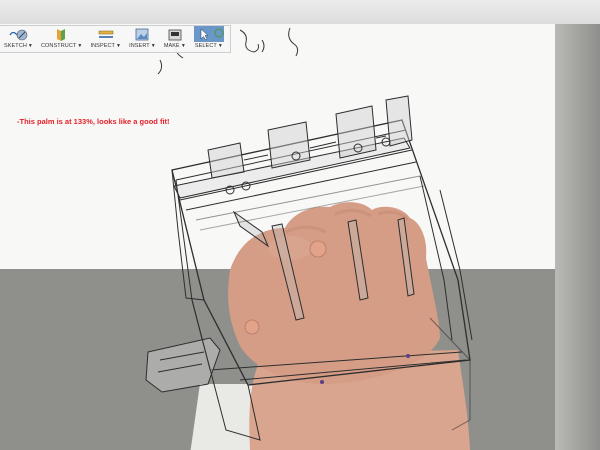  What do you see at coordinates (139, 46) in the screenshot?
I see `insert-label: INSERT` at bounding box center [139, 46].